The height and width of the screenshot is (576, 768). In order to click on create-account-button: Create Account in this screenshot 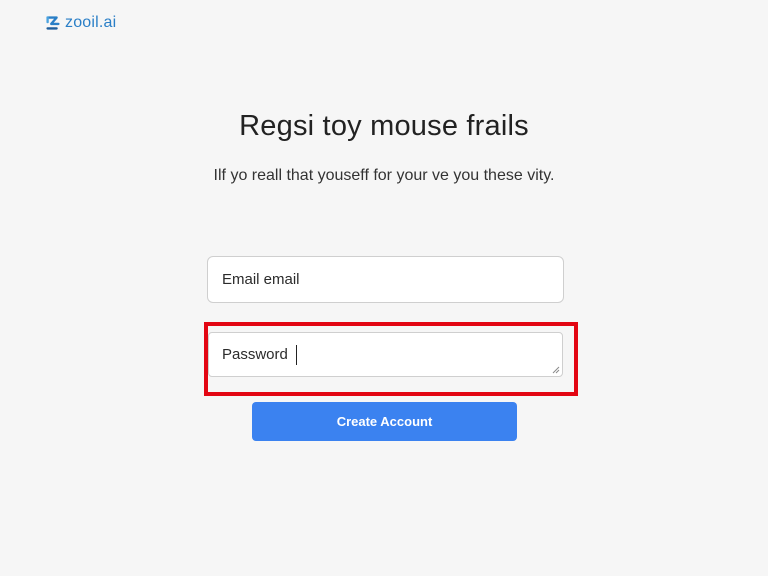, I will do `click(384, 421)`.